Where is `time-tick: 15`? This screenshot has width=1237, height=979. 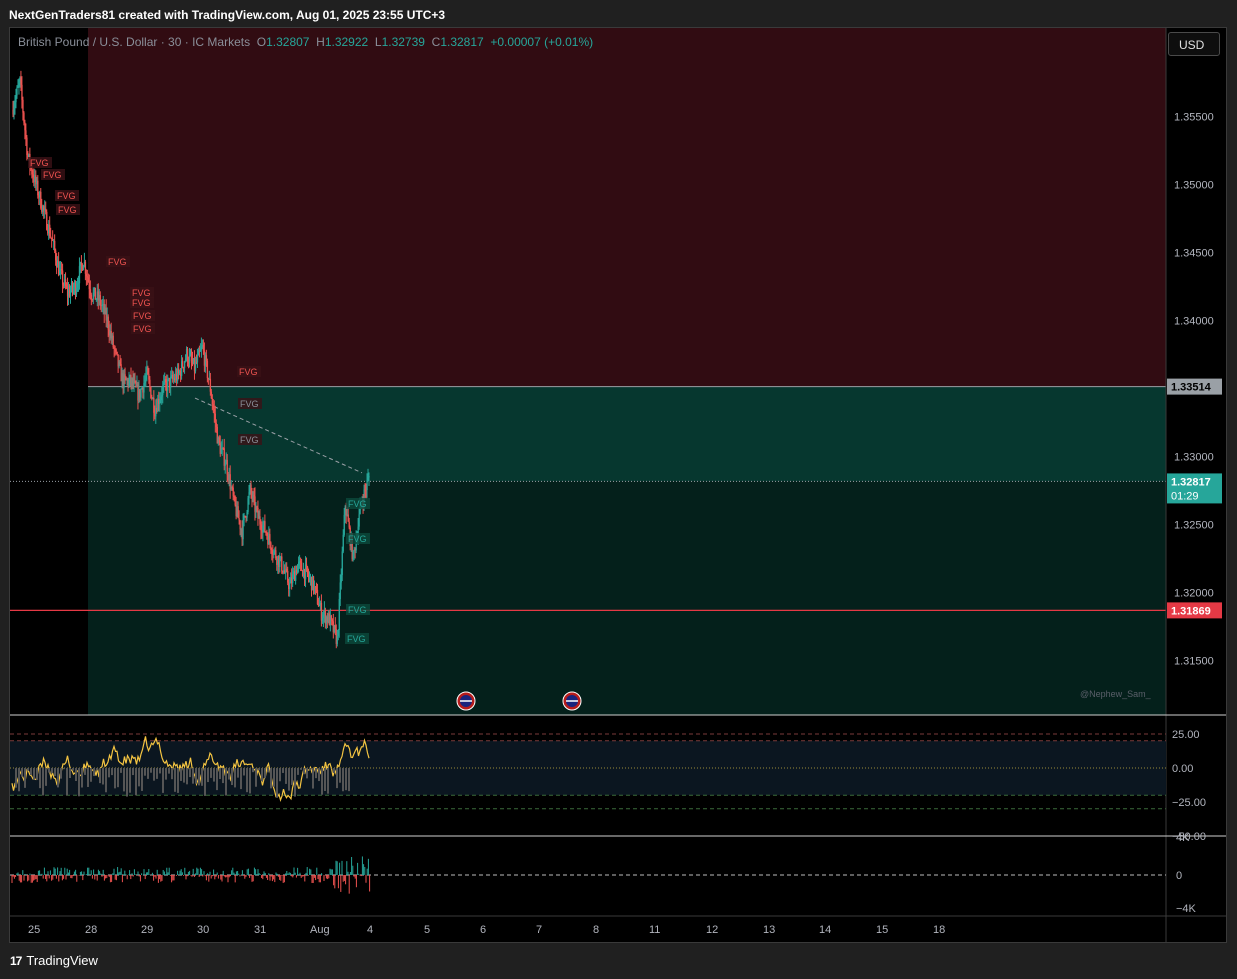
time-tick: 15 is located at coordinates (882, 930).